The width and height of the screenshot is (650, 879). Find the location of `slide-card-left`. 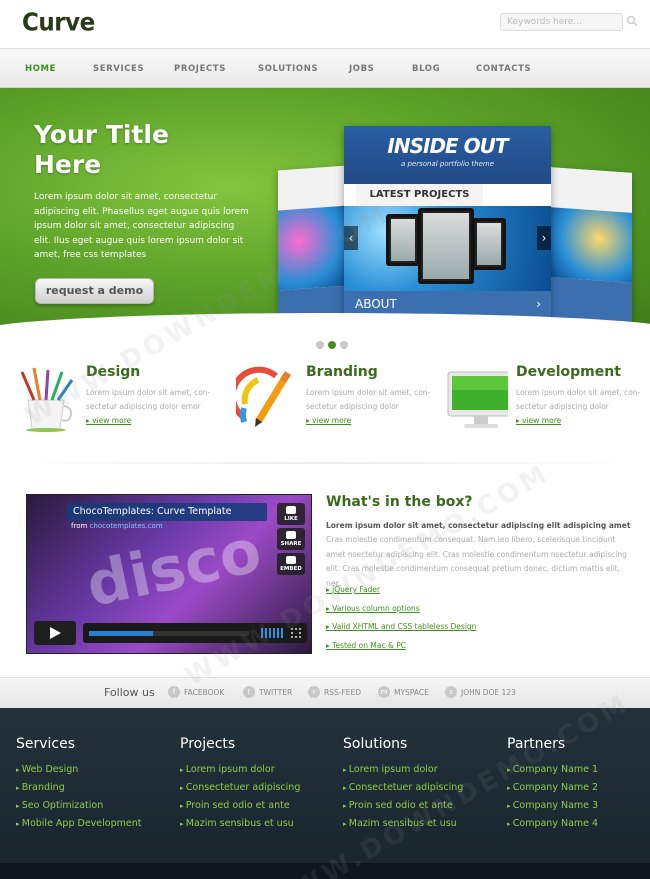

slide-card-left is located at coordinates (313, 248).